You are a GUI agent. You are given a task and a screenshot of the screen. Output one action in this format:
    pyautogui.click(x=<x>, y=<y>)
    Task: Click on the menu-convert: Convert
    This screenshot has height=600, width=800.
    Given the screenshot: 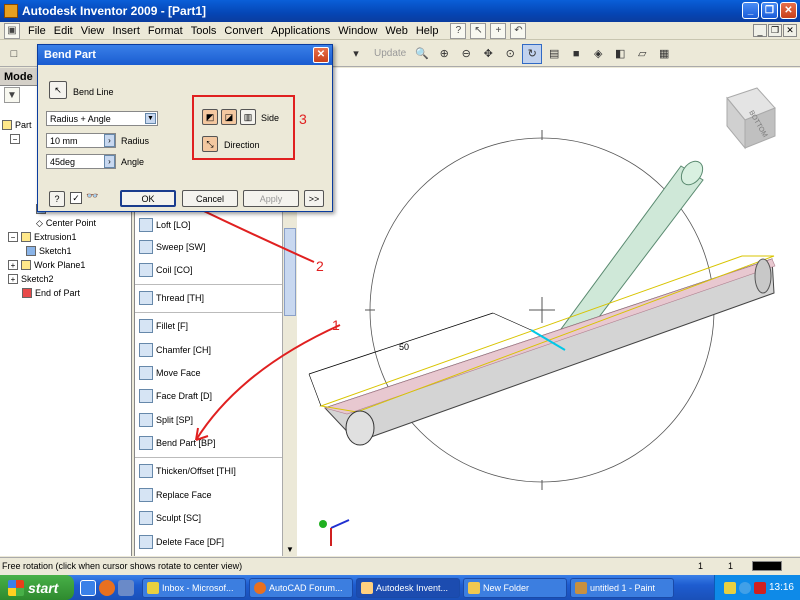 What is the action you would take?
    pyautogui.click(x=243, y=31)
    